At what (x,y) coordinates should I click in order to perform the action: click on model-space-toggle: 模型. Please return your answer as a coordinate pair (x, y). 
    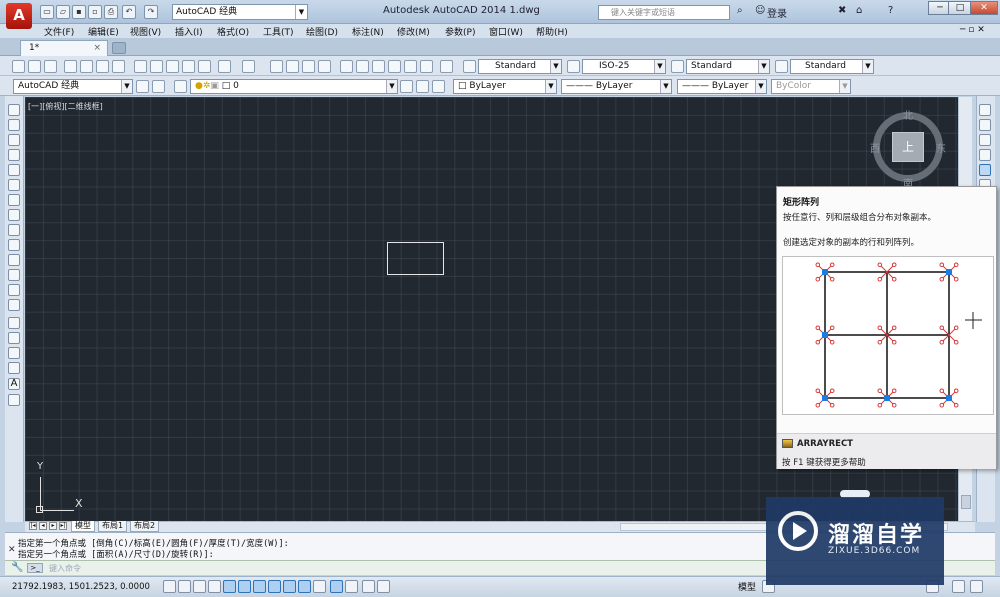
    Looking at the image, I should click on (747, 586).